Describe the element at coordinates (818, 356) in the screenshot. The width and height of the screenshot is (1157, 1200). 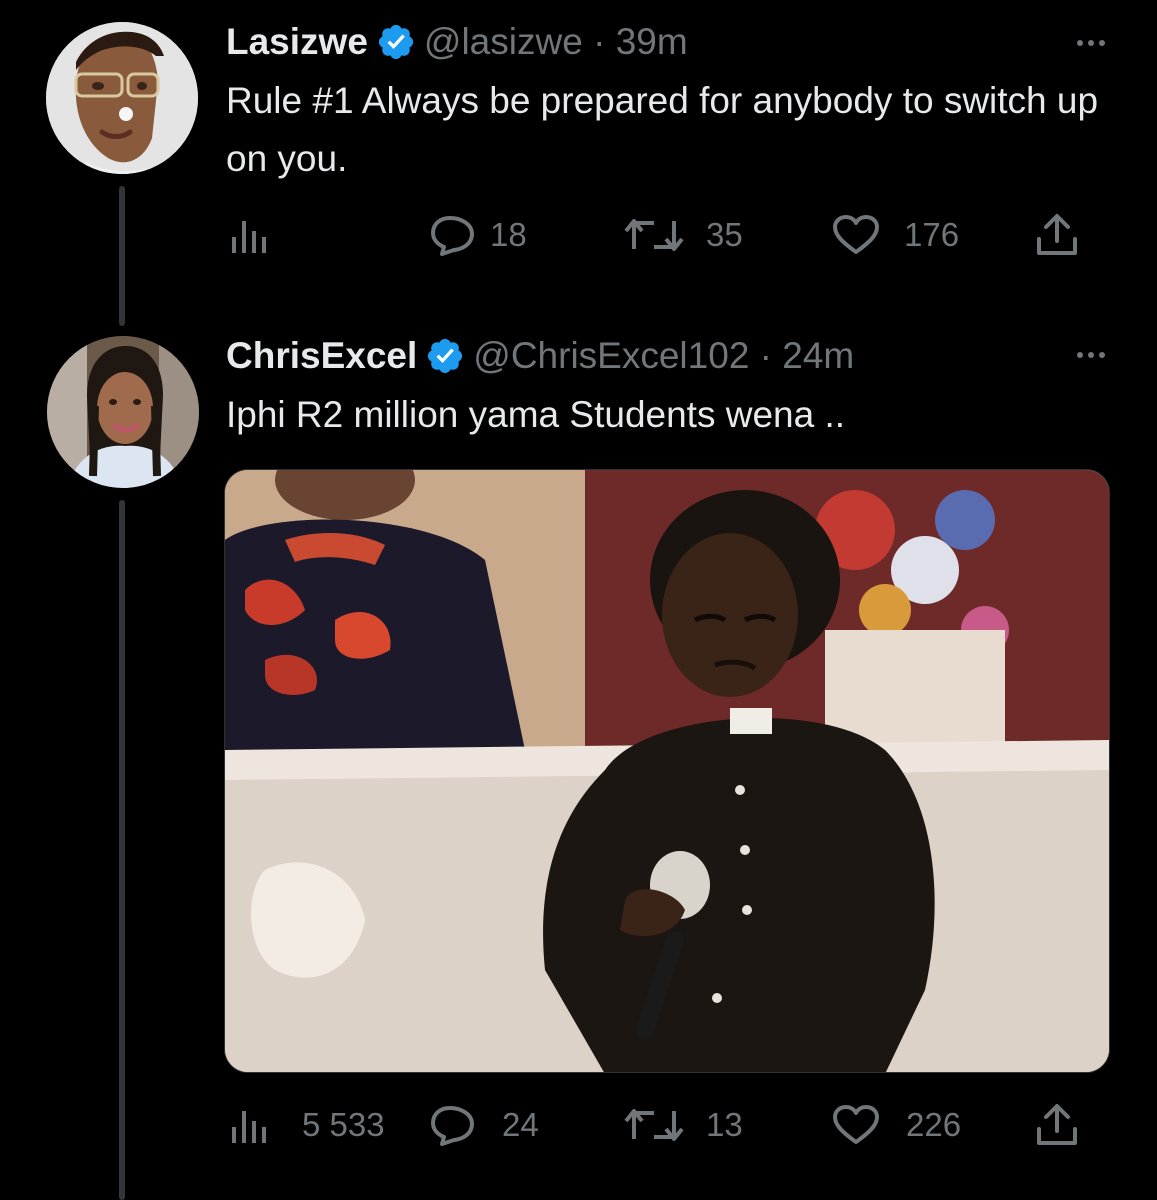
I see `timestamp: 24m` at that location.